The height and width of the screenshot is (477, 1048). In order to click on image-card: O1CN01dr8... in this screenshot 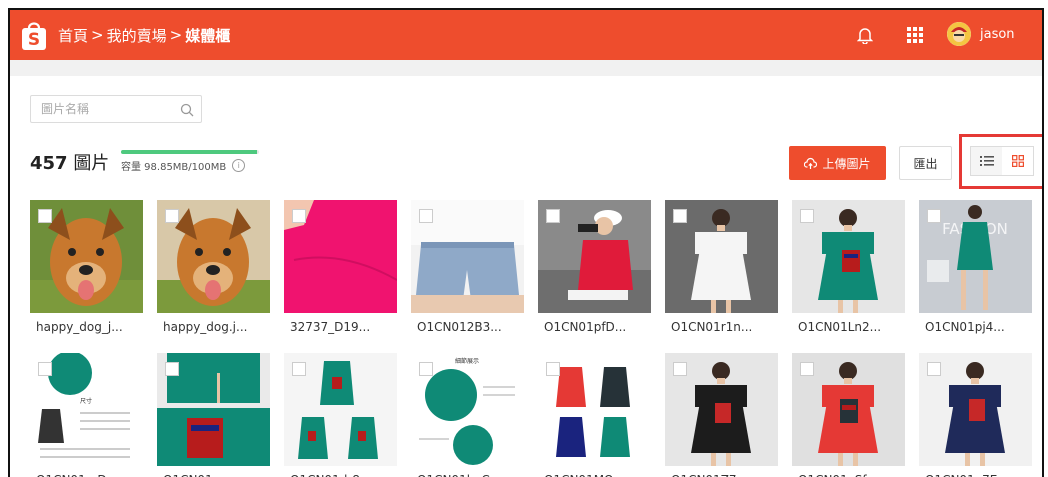, I will do `click(340, 415)`.